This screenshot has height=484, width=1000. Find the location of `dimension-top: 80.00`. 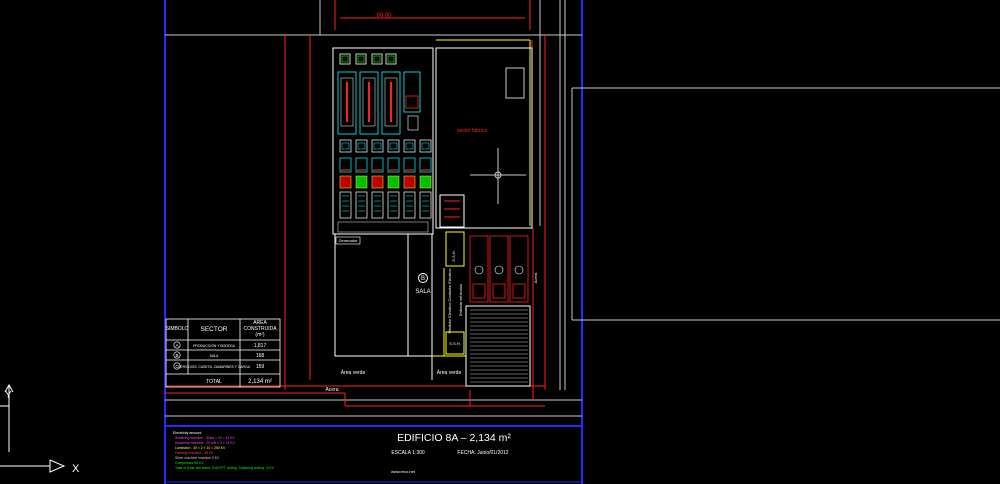

dimension-top: 80.00 is located at coordinates (384, 16).